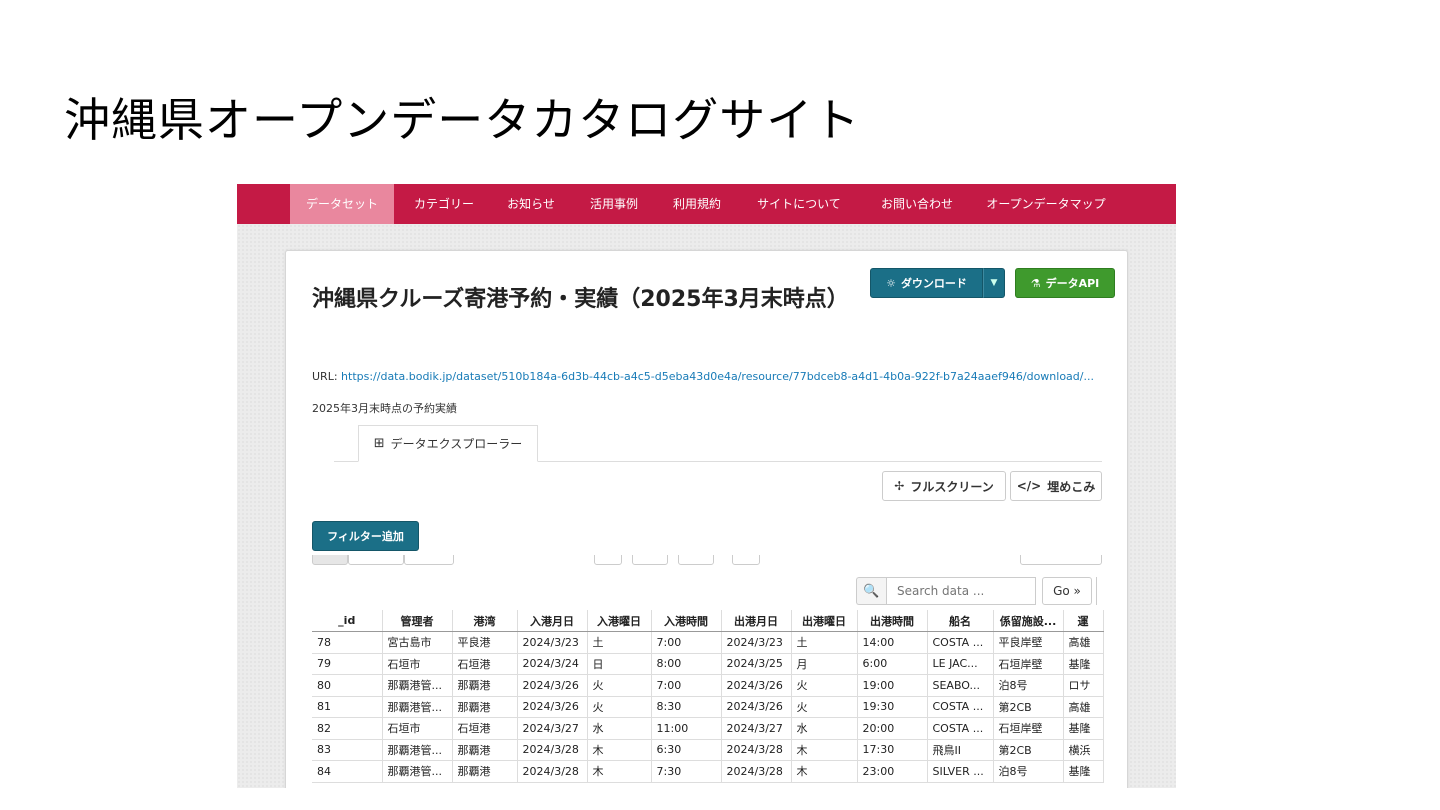  Describe the element at coordinates (686, 771) in the screenshot. I see `grid-cell: 7:30` at that location.